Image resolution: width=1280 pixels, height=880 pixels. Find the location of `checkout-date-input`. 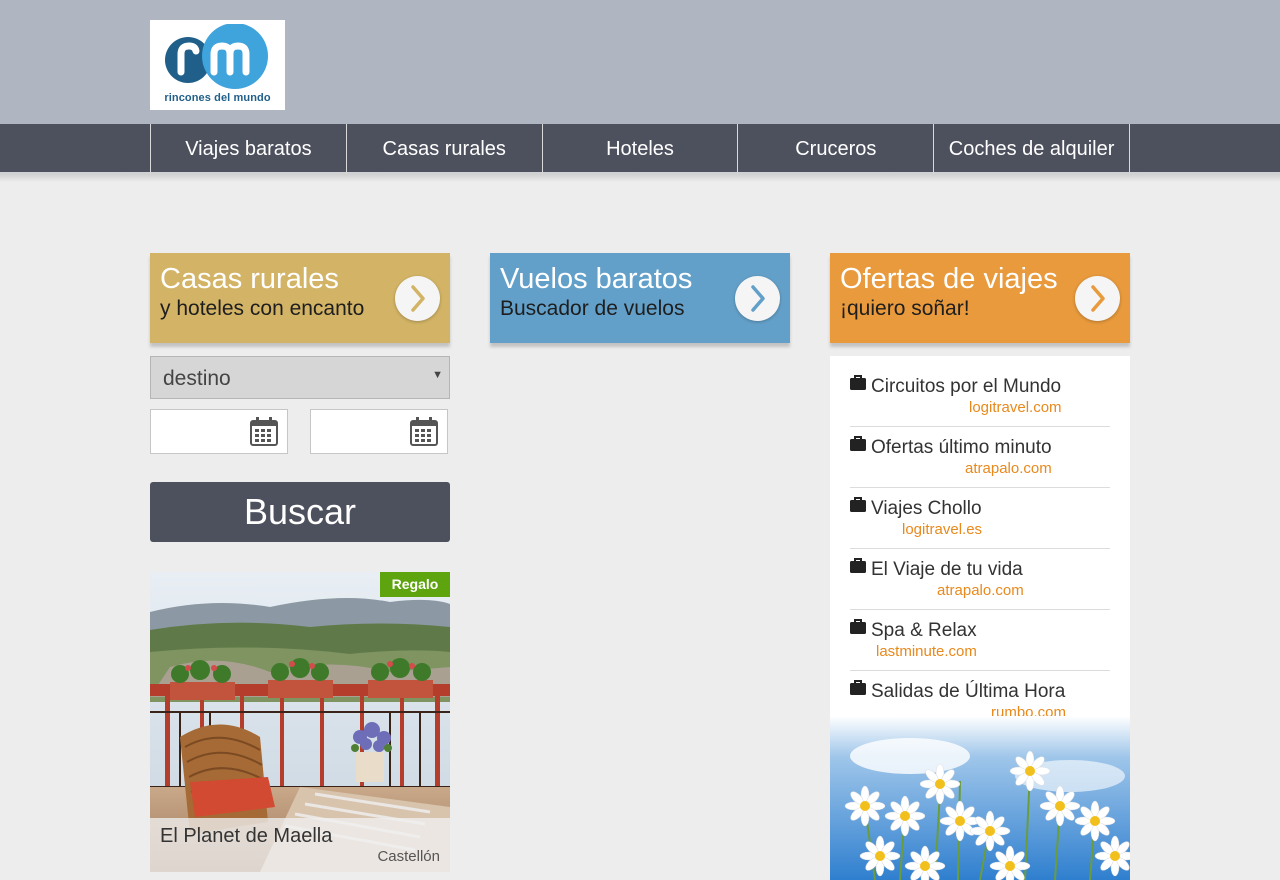

checkout-date-input is located at coordinates (379, 431).